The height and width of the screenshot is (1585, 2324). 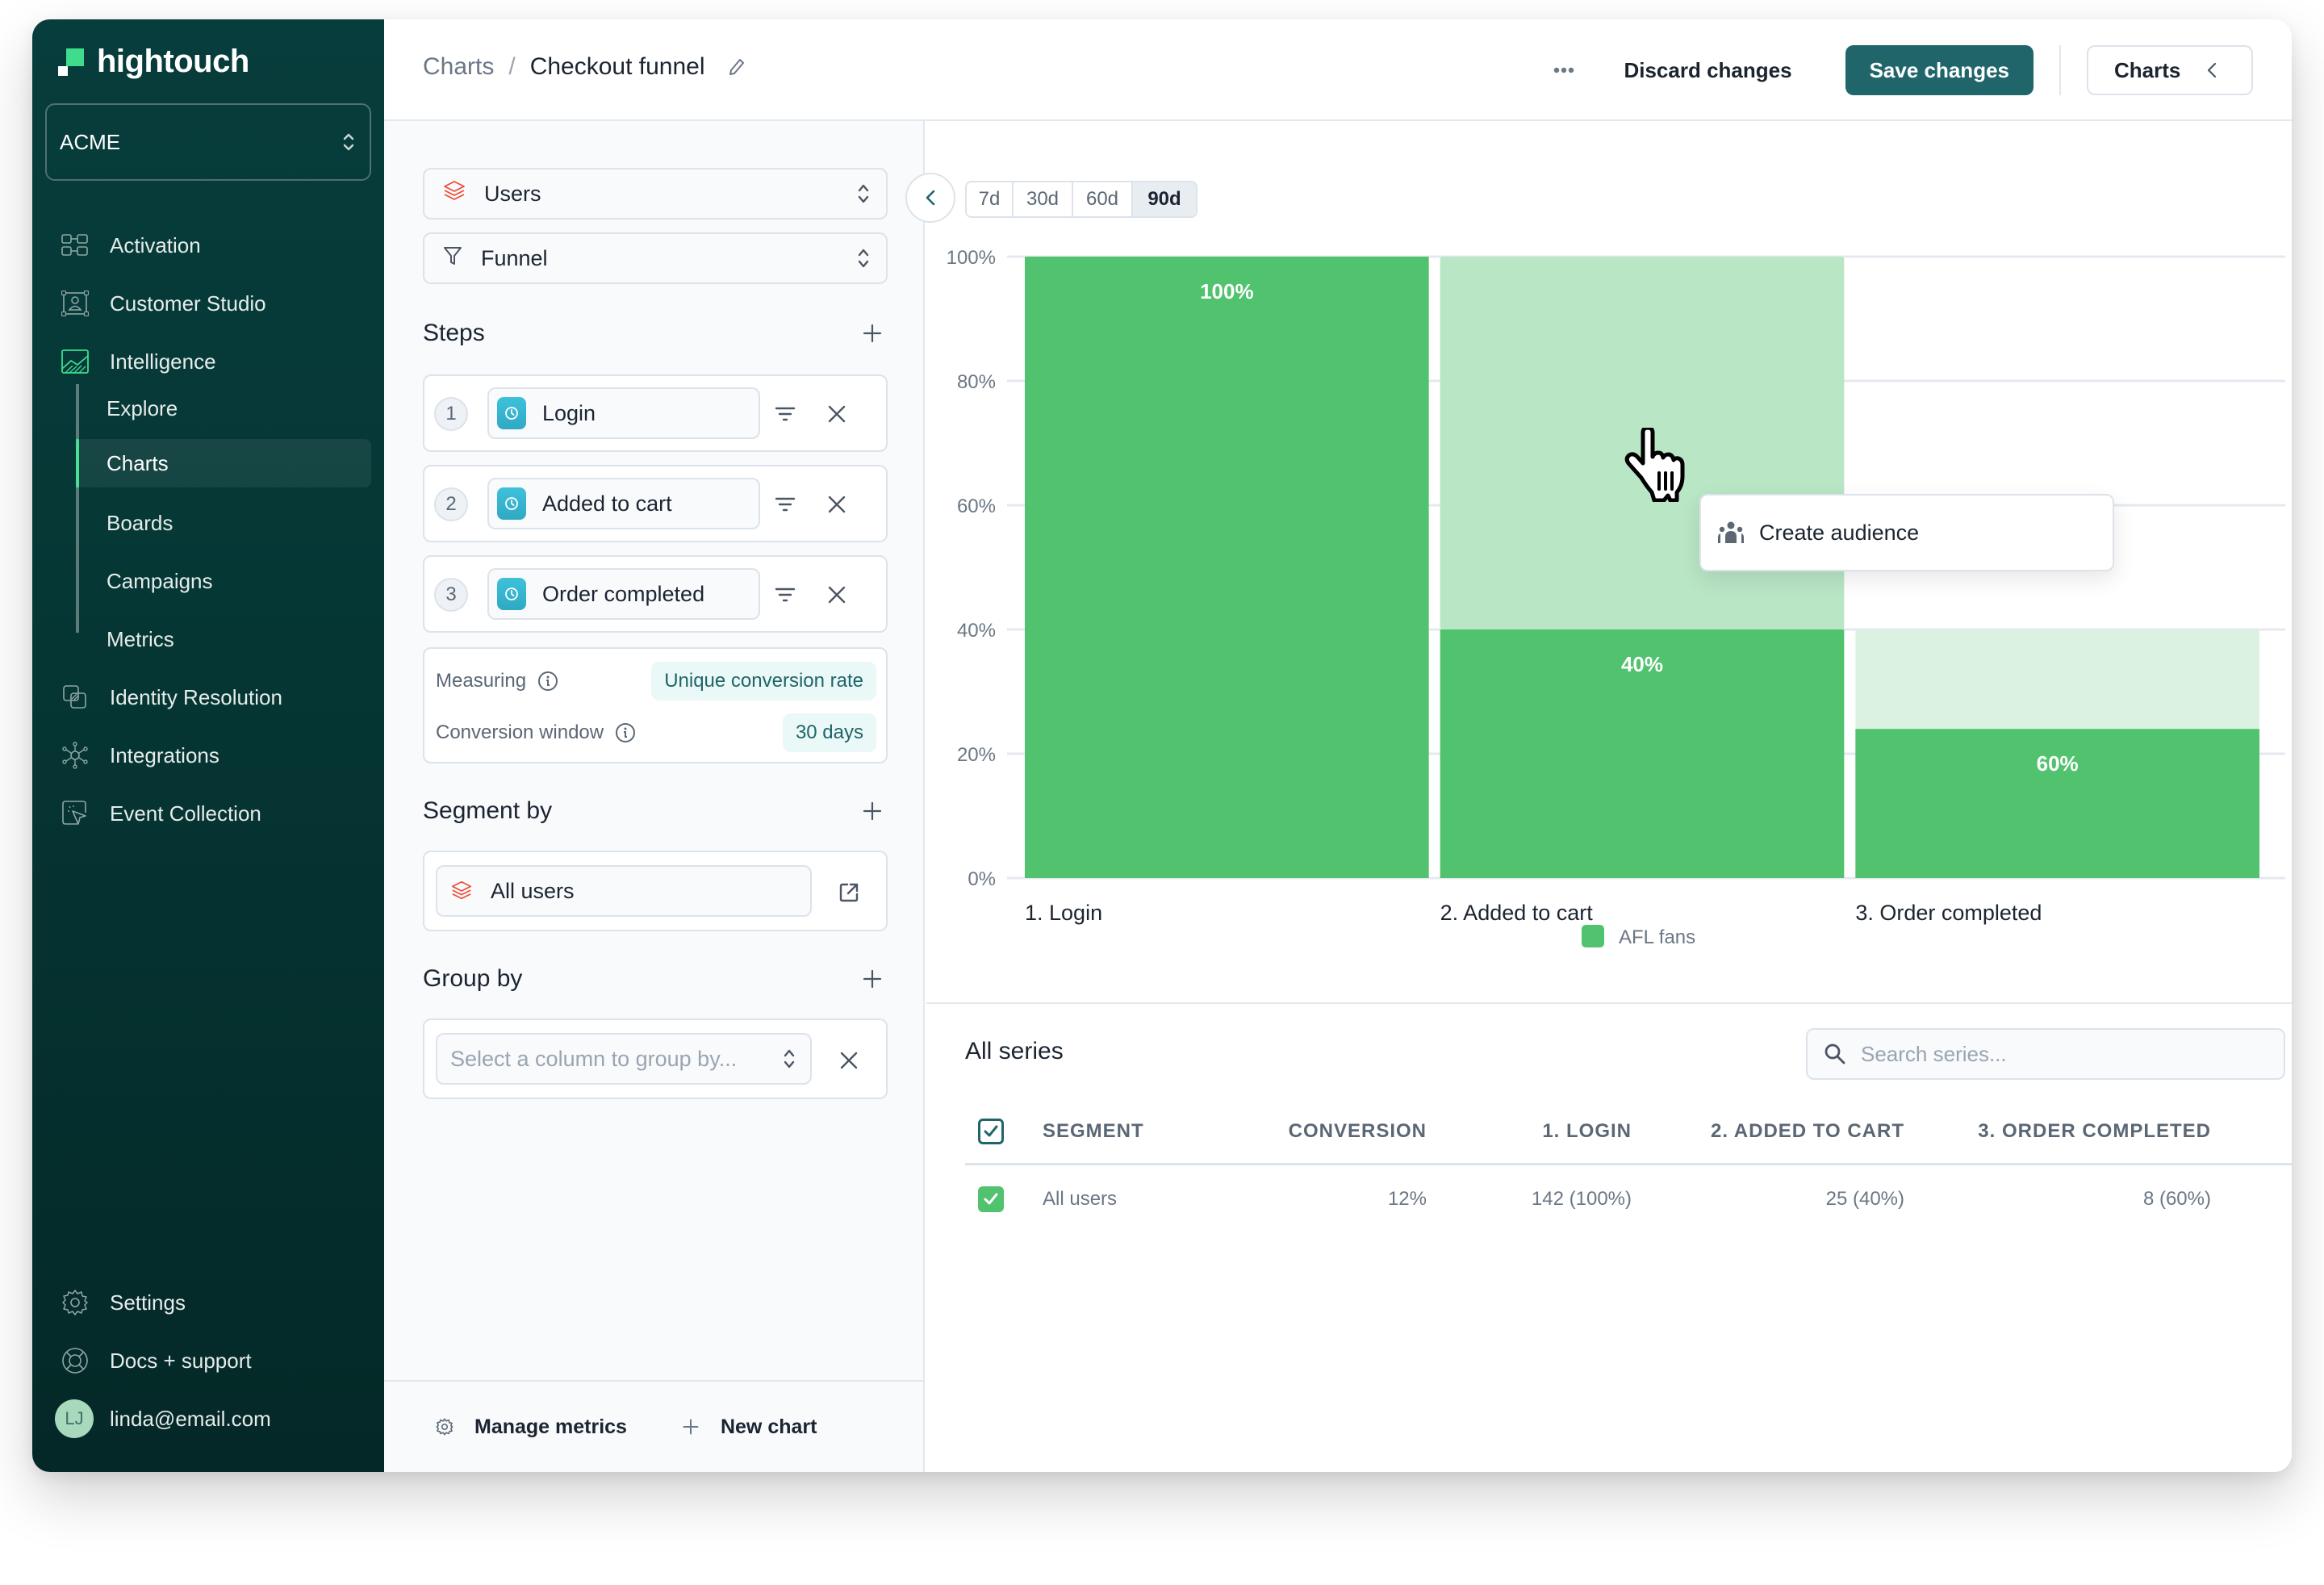 I want to click on y-tick-label: 40%, so click(x=977, y=631).